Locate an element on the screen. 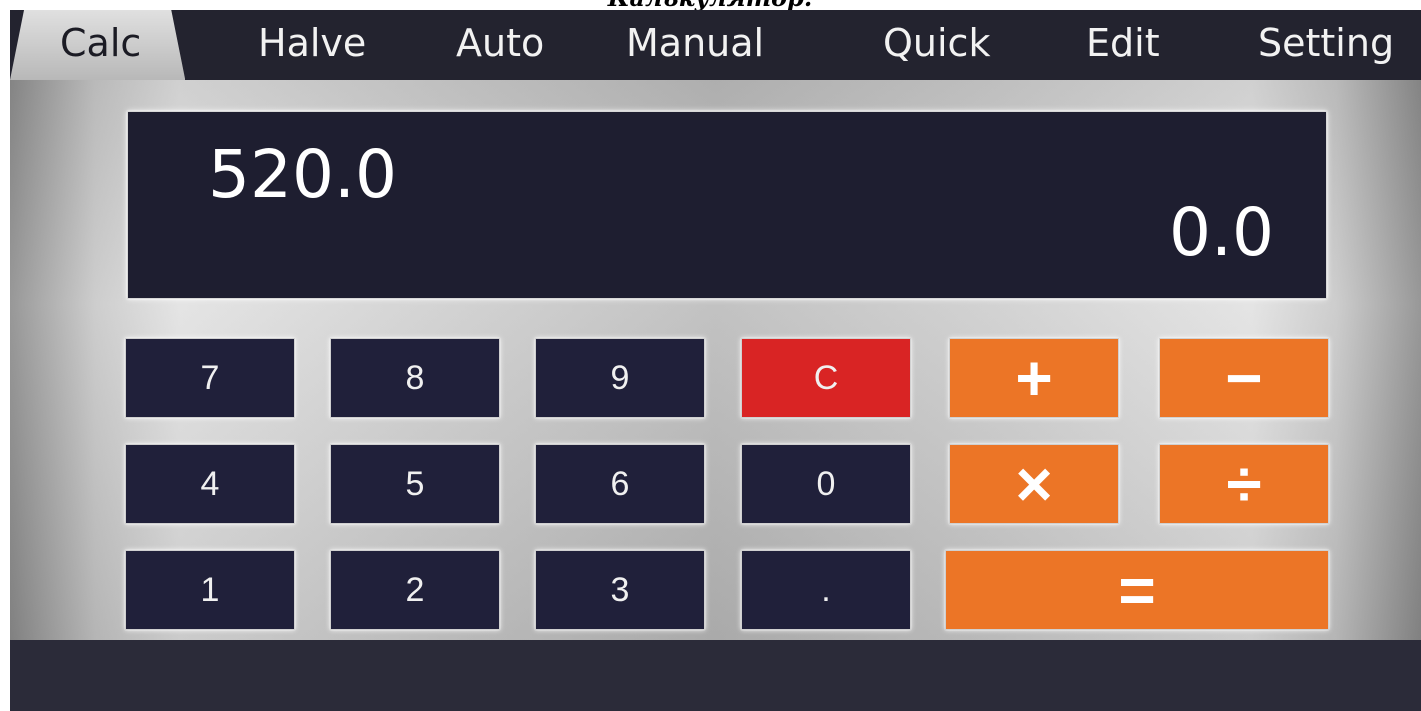  decimal-point-button: . is located at coordinates (826, 590).